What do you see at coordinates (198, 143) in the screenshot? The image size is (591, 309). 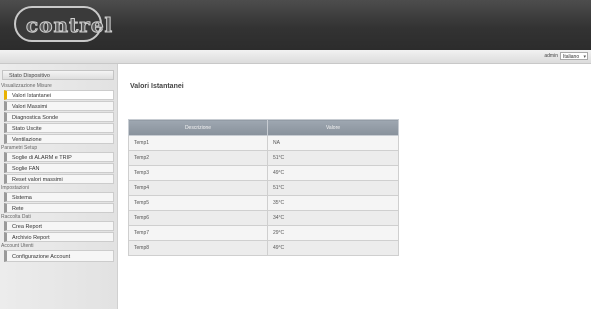 I see `cell-descrizione: Temp1` at bounding box center [198, 143].